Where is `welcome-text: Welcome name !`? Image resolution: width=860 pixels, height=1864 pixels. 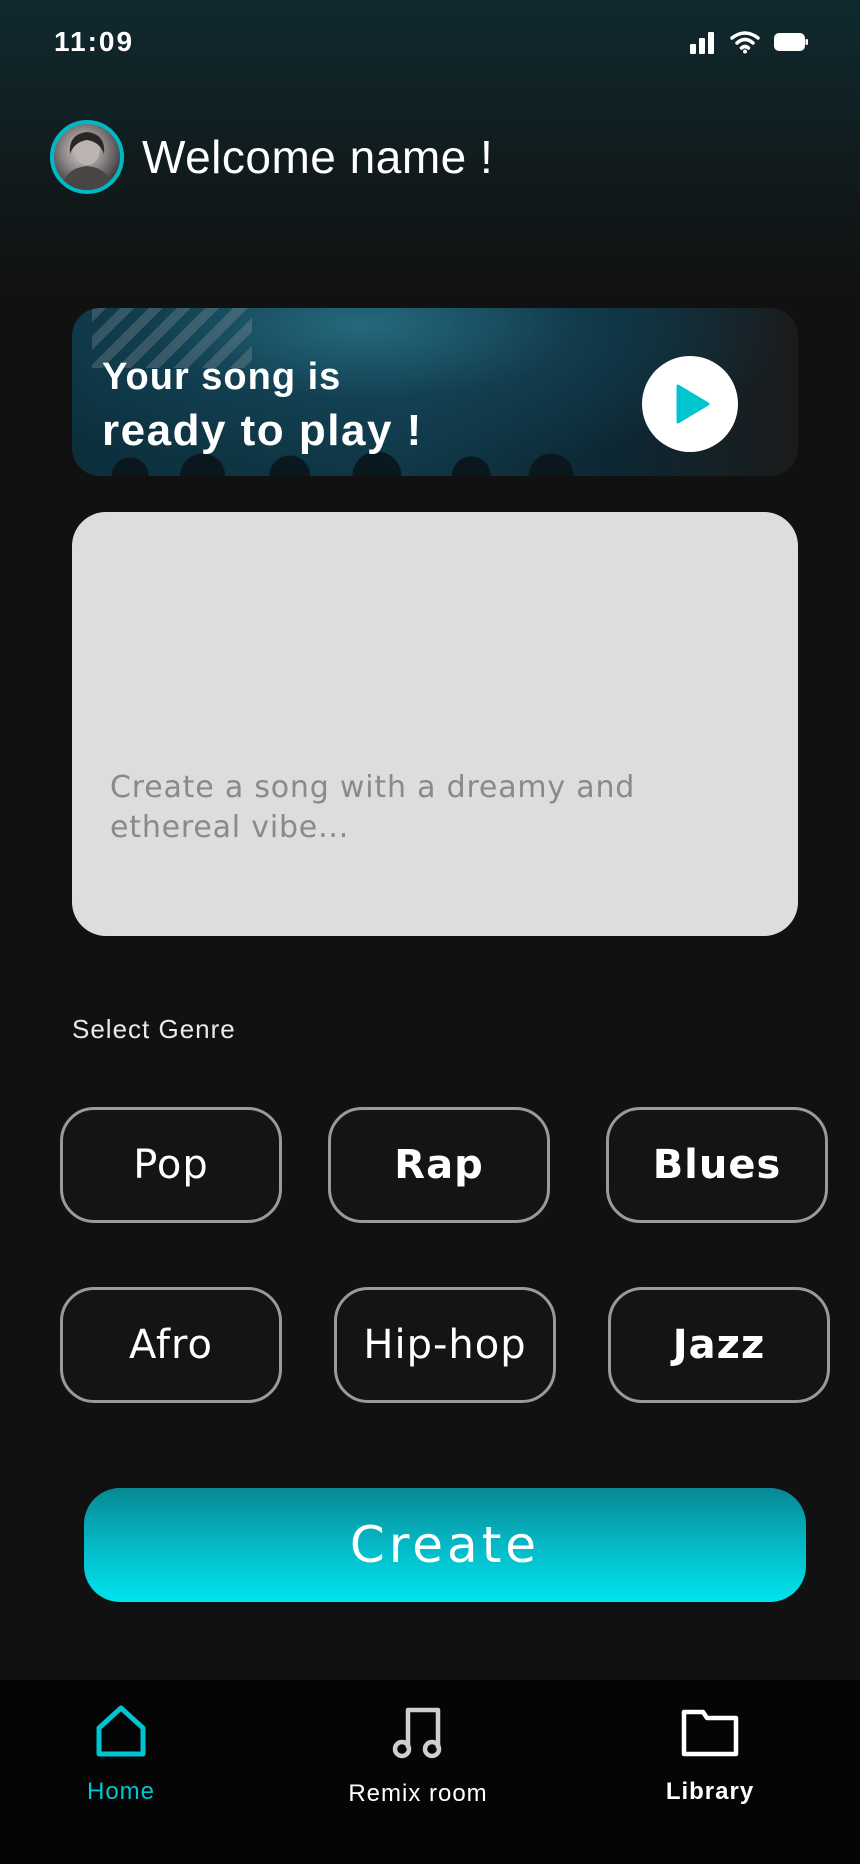
welcome-text: Welcome name ! is located at coordinates (318, 157).